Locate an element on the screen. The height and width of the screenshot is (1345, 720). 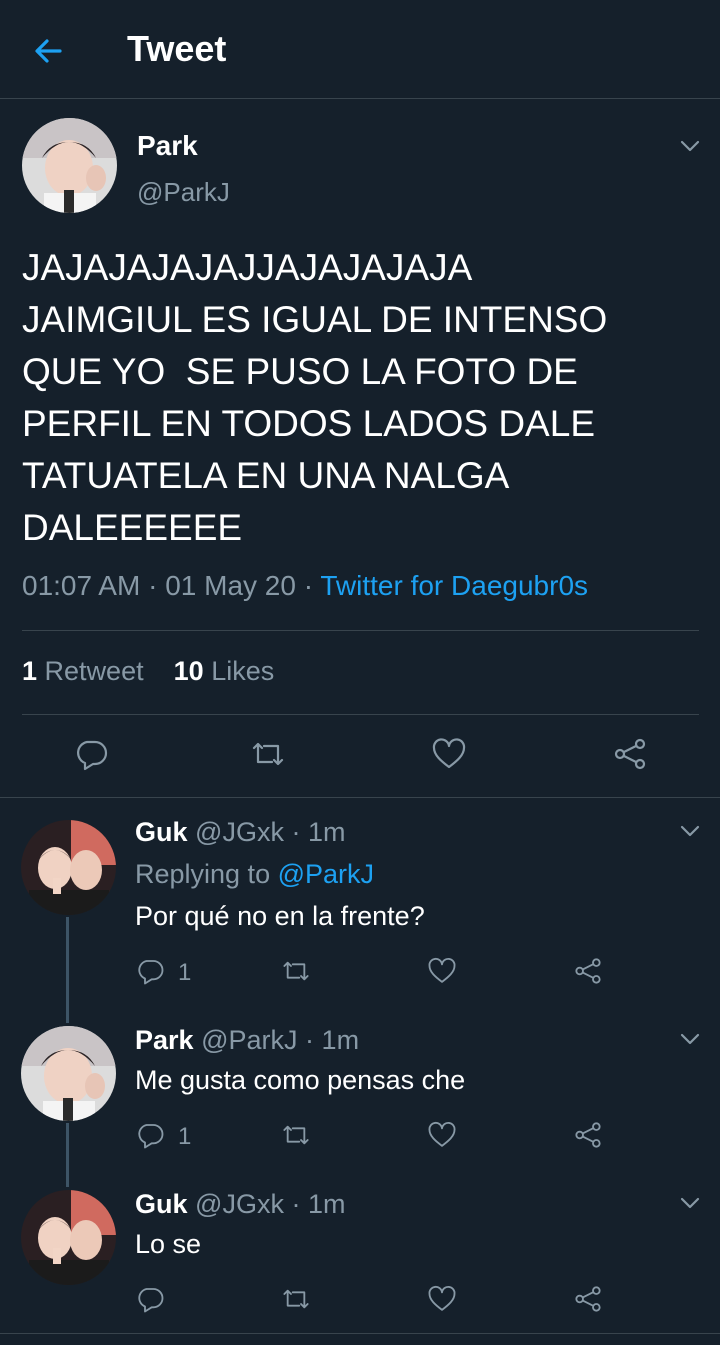
likes-label: Likes is located at coordinates (243, 671).